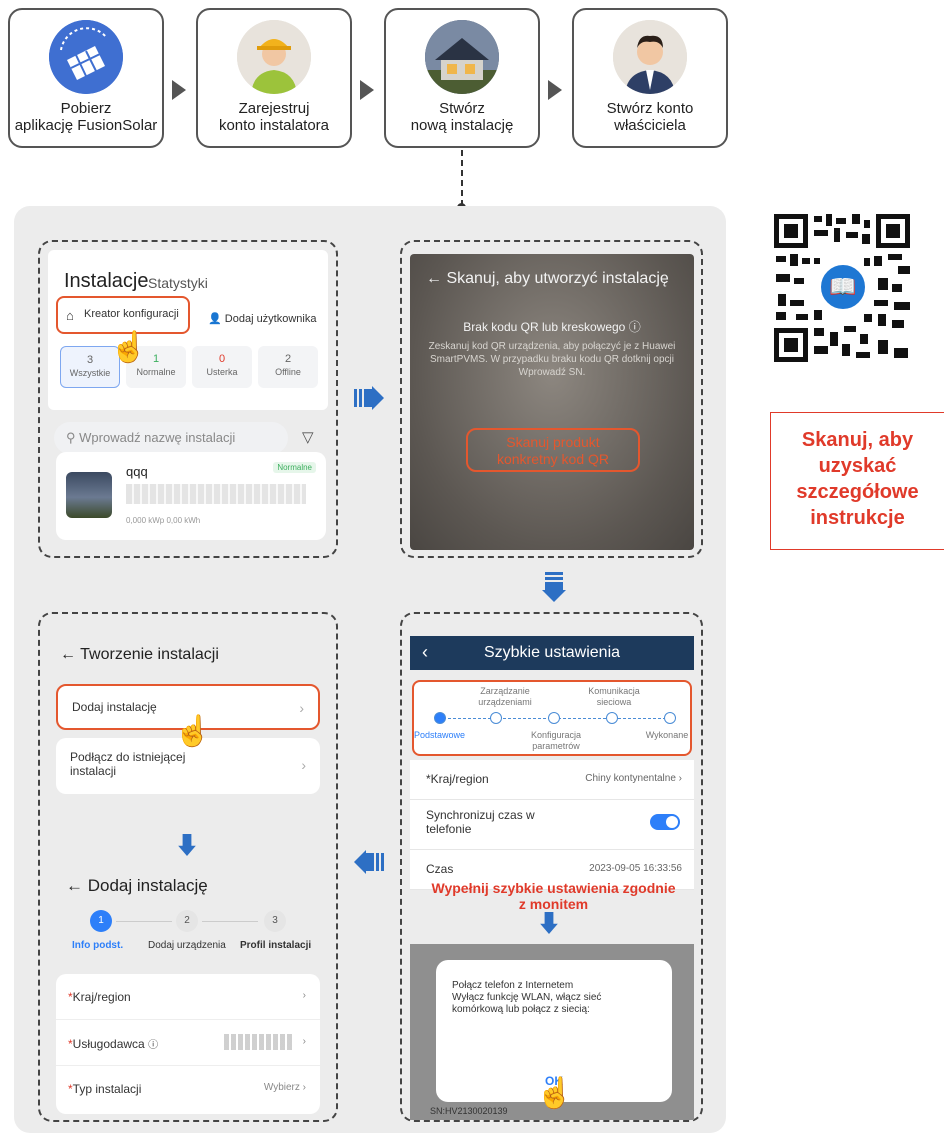 This screenshot has height=1133, width=944. What do you see at coordinates (369, 398) in the screenshot?
I see `right-arrow-icon` at bounding box center [369, 398].